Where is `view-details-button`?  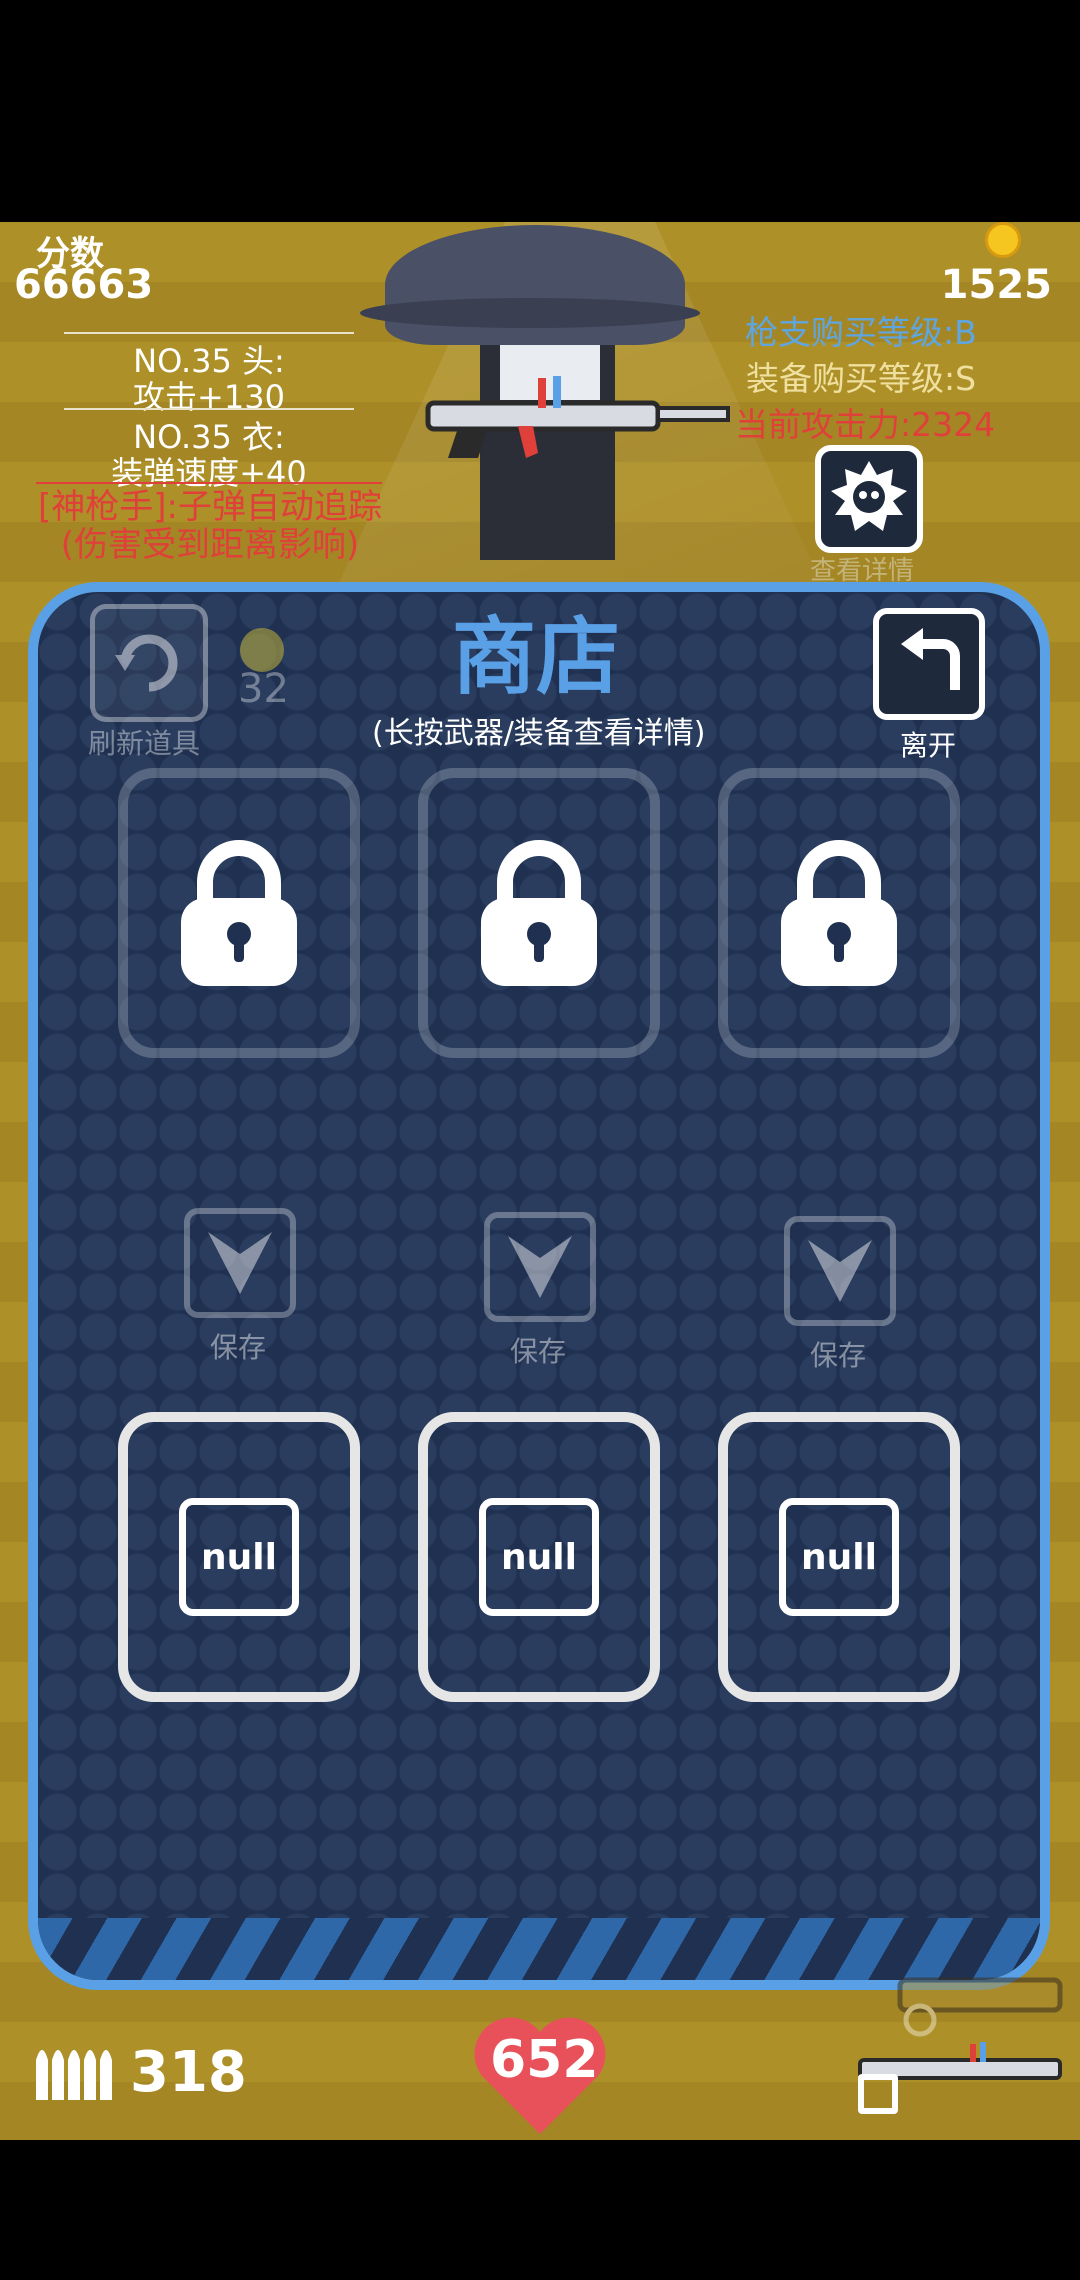 view-details-button is located at coordinates (869, 499).